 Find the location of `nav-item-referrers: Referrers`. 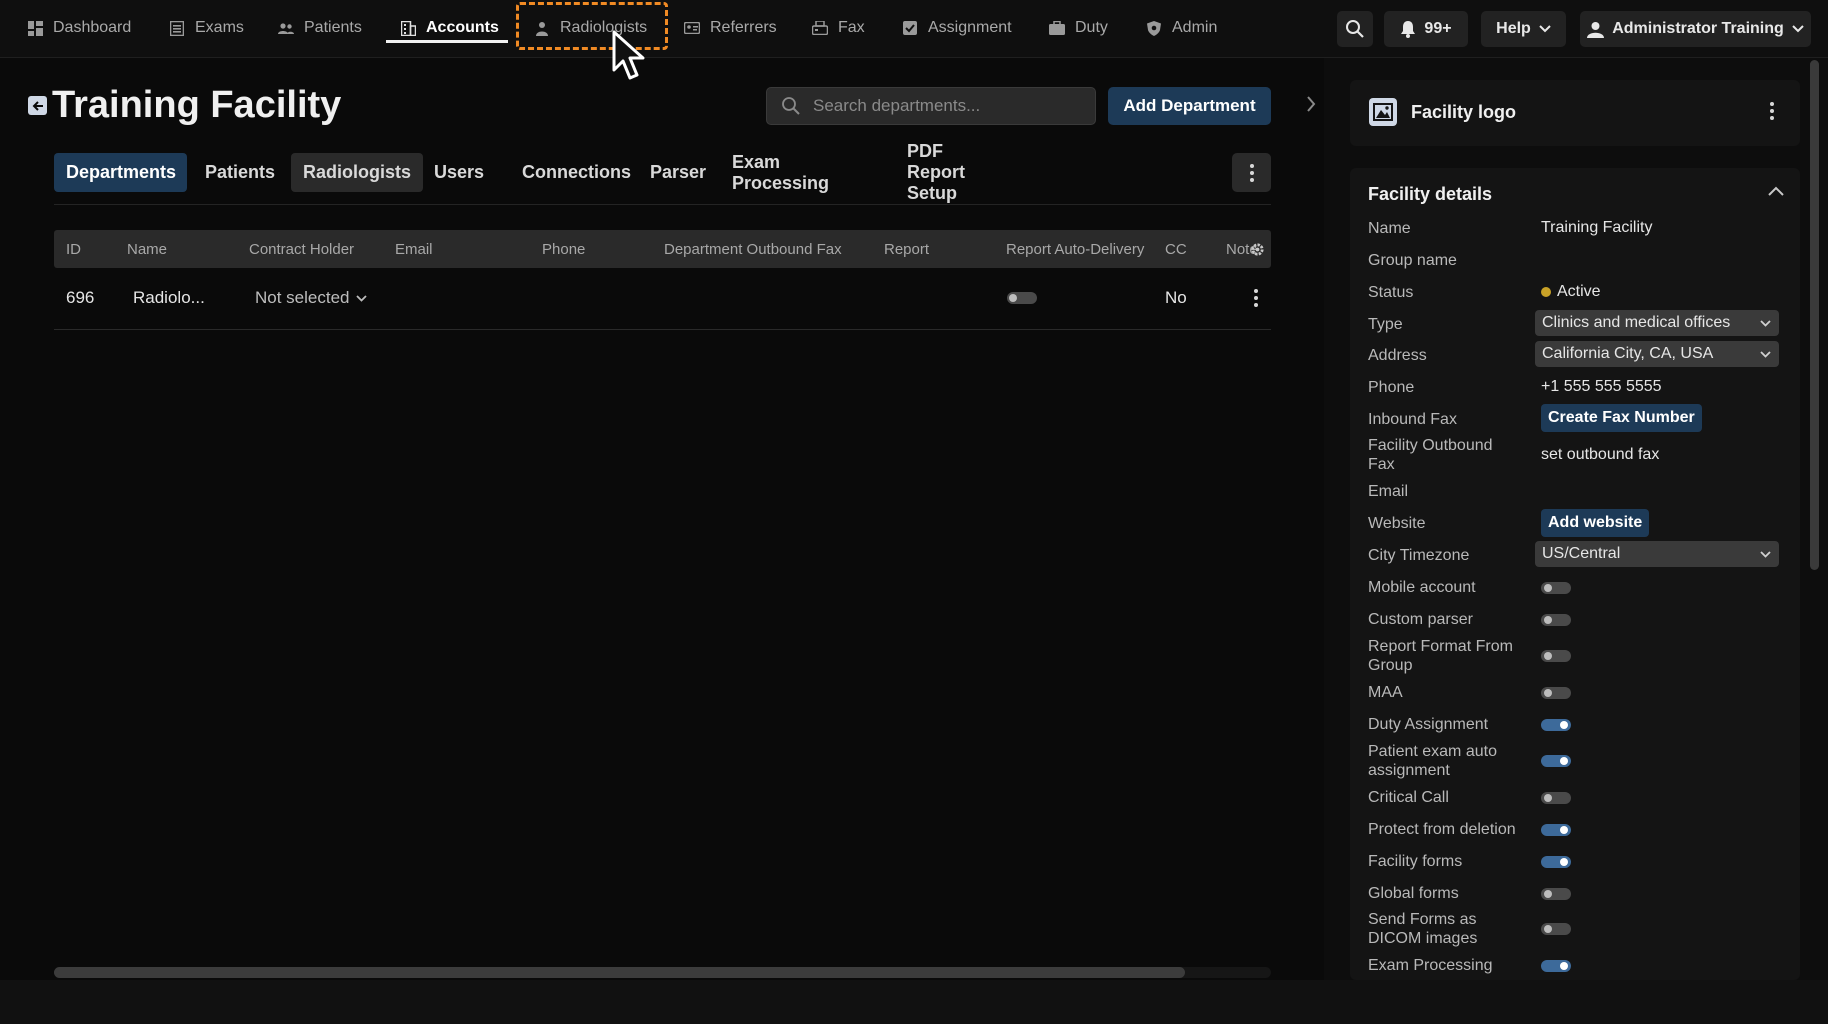

nav-item-referrers: Referrers is located at coordinates (730, 28).